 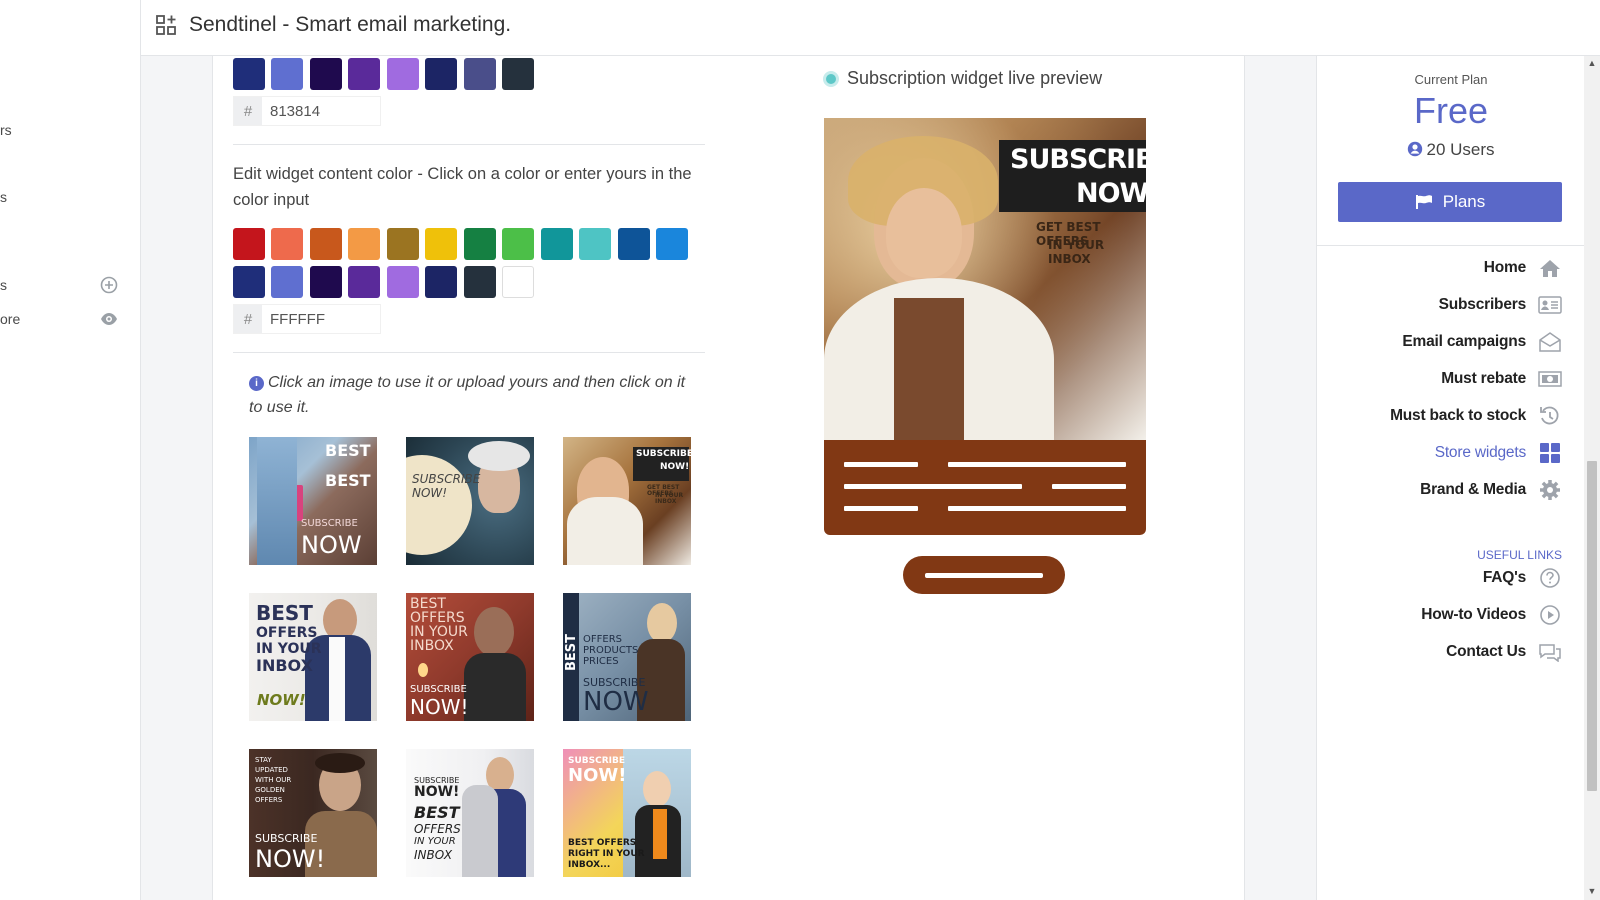 What do you see at coordinates (870, 28) in the screenshot?
I see `top-bar: Sendtinel - Smart email marketing.` at bounding box center [870, 28].